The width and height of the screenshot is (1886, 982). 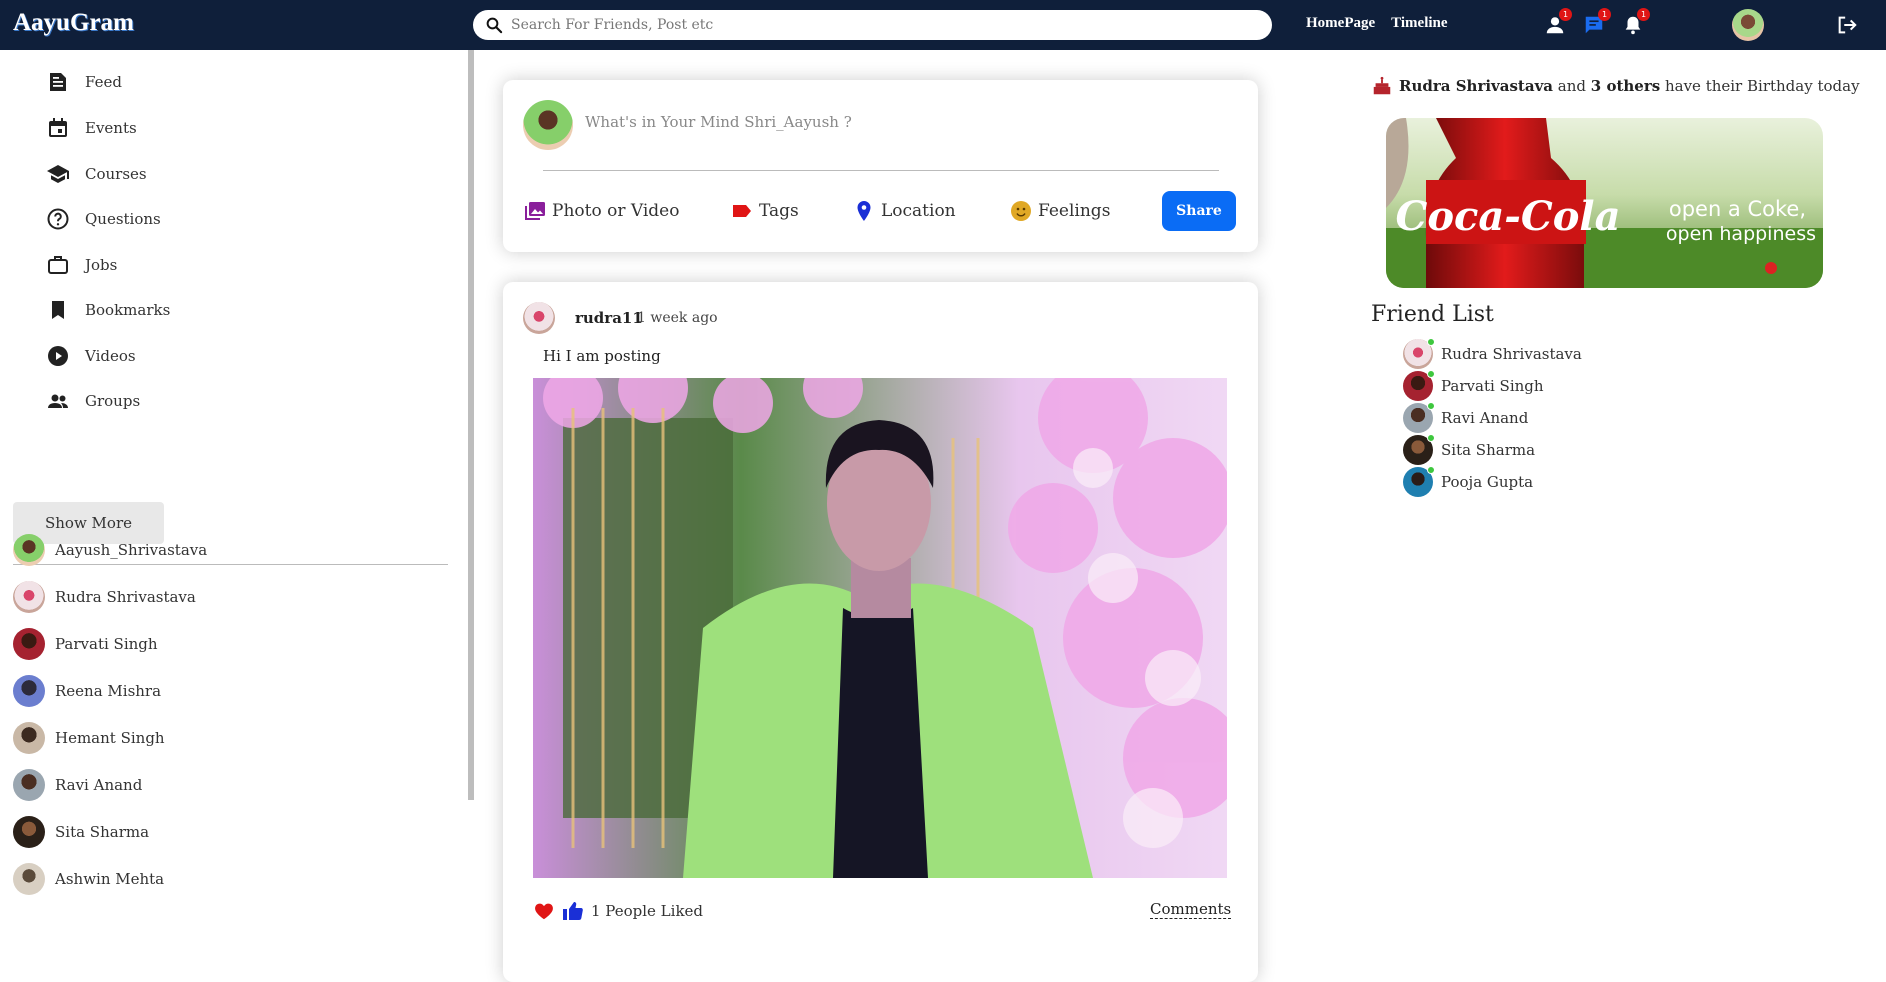 I want to click on likes-count: 1 People Liked, so click(x=647, y=911).